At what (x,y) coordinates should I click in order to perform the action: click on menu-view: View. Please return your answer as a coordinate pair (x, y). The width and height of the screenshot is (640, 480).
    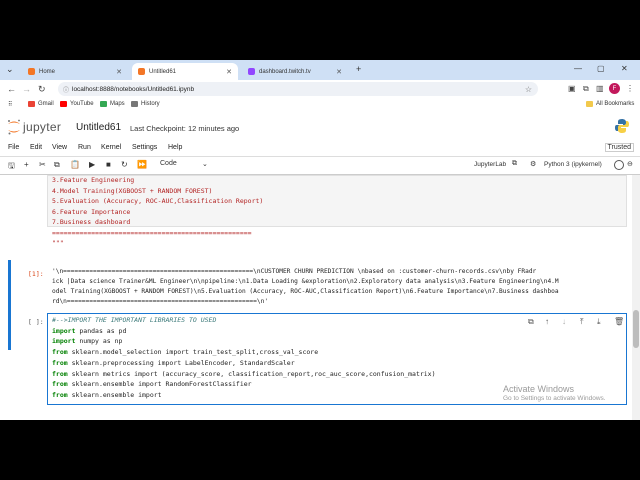
    Looking at the image, I should click on (59, 147).